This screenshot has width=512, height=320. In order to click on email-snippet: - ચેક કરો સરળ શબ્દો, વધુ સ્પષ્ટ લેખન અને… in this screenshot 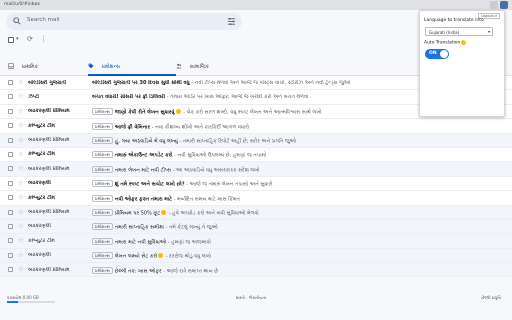, I will do `click(251, 112)`.